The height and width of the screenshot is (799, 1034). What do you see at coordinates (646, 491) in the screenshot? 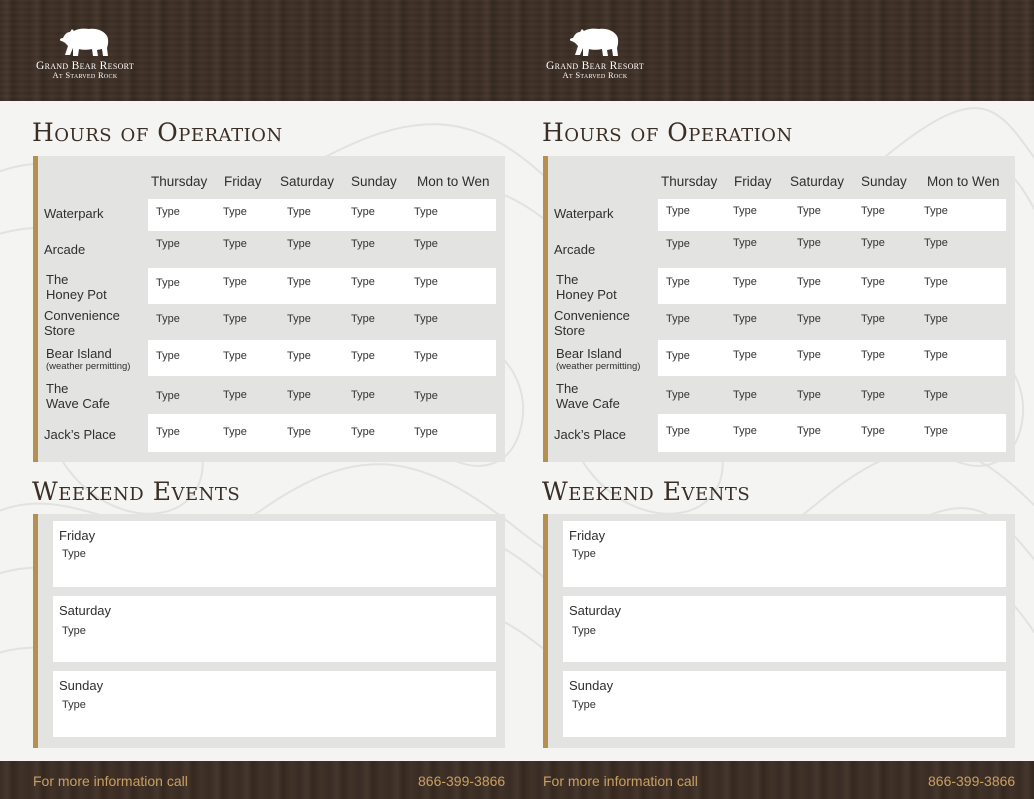
I see `events-title: Weekend Events` at bounding box center [646, 491].